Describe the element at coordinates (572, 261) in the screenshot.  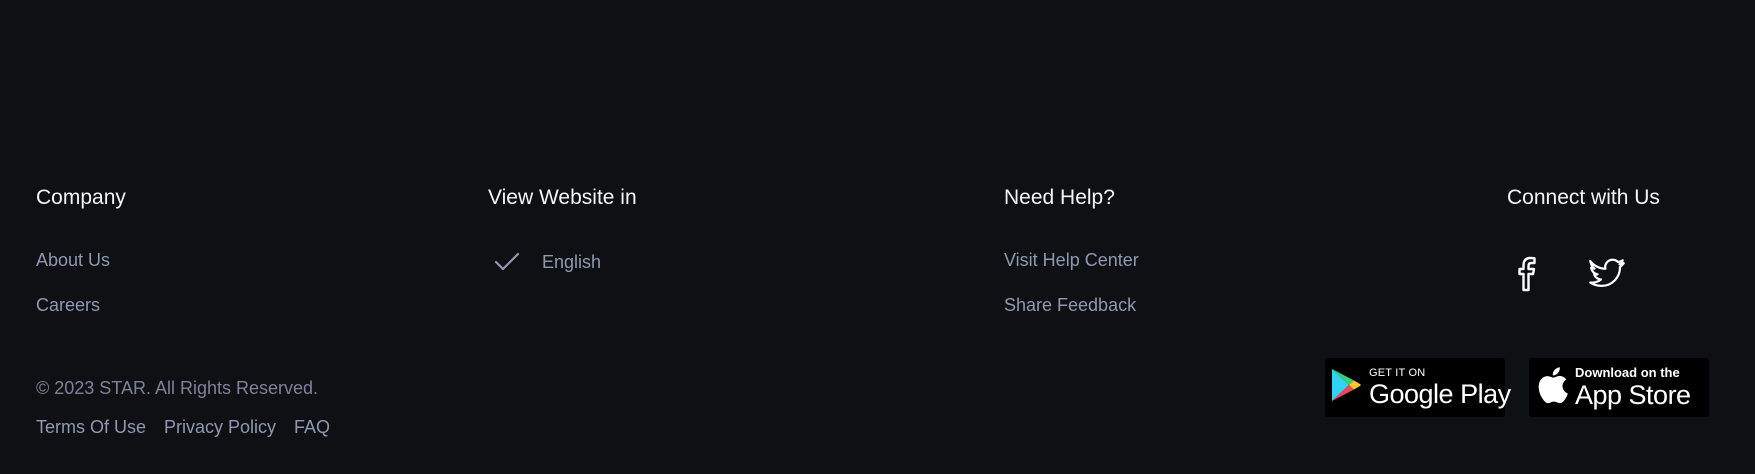
I see `language-label: English` at that location.